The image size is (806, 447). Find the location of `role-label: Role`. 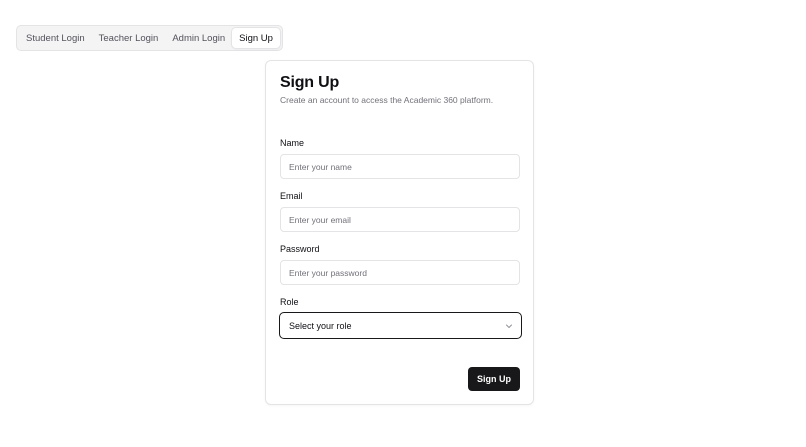

role-label: Role is located at coordinates (289, 302).